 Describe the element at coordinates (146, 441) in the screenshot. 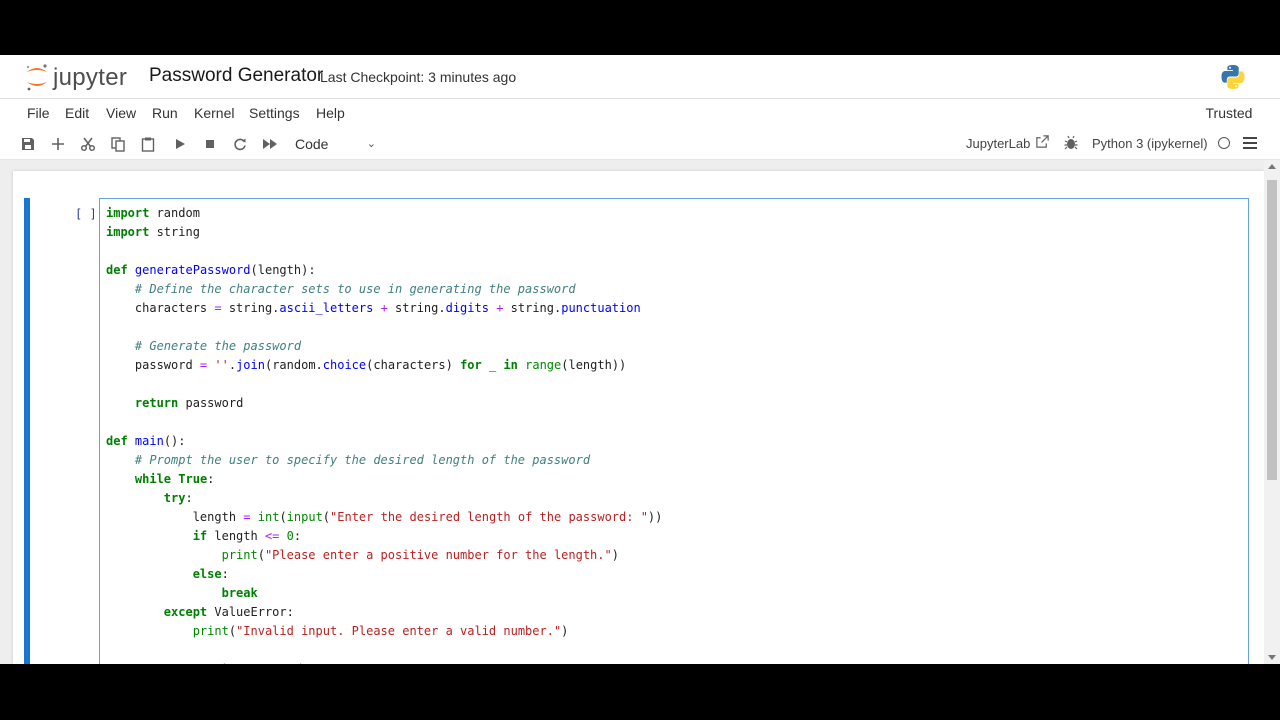

I see `code-line: def main():` at that location.